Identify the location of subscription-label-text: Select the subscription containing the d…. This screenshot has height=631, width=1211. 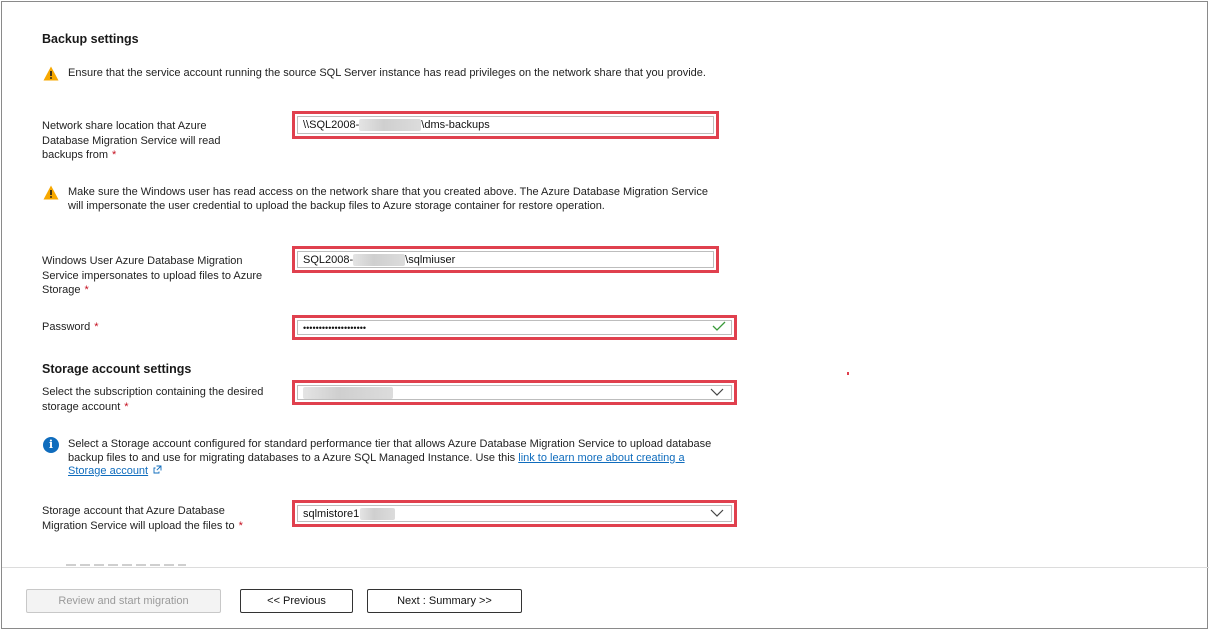
(153, 399).